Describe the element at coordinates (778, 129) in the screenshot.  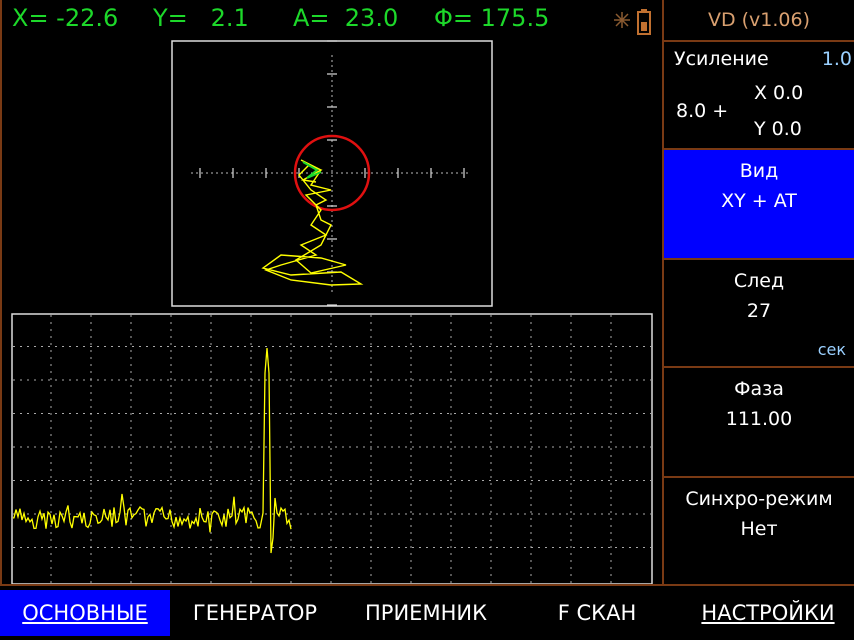
I see `gain-y: Y 0.0` at that location.